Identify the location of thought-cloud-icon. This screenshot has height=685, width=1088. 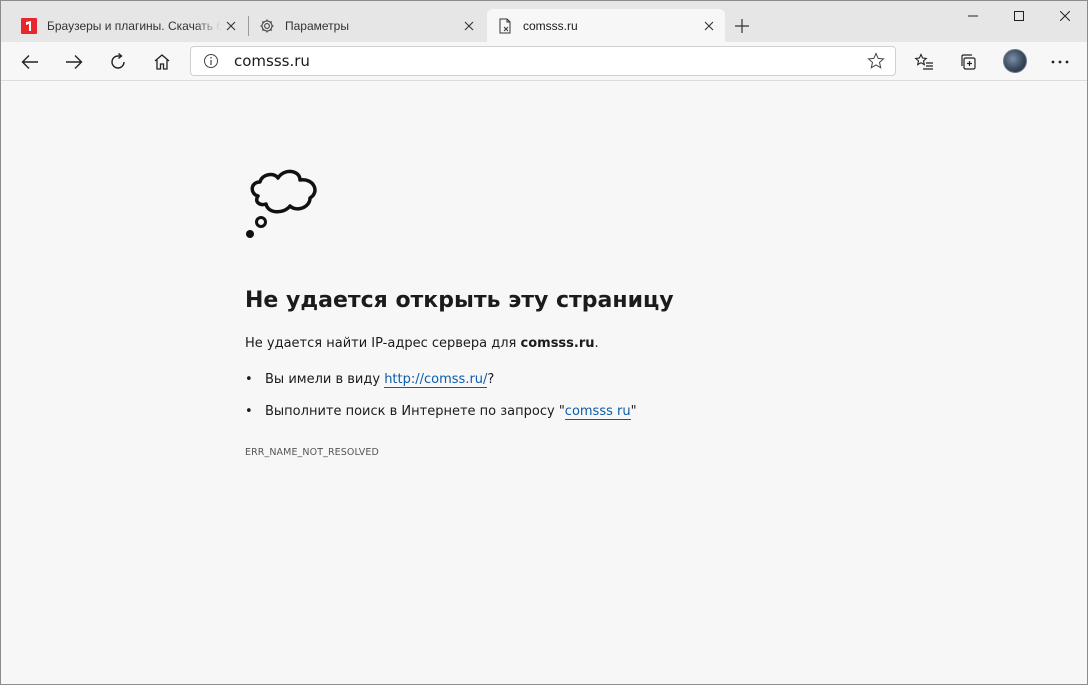
(281, 203).